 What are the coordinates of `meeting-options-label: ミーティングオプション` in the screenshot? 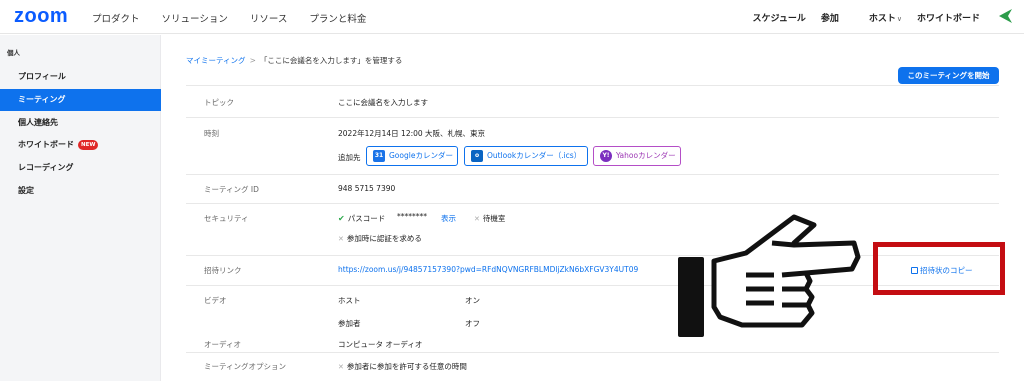 It's located at (245, 366).